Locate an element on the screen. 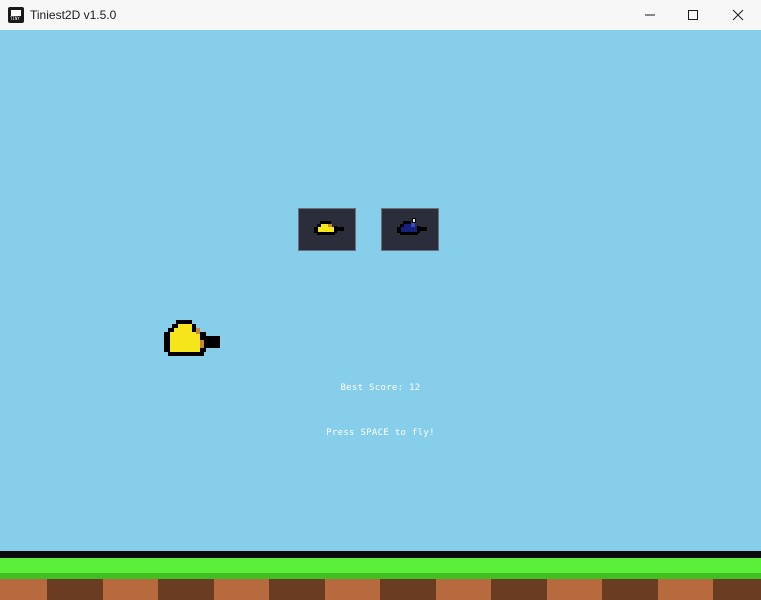  grass-strip is located at coordinates (380, 565).